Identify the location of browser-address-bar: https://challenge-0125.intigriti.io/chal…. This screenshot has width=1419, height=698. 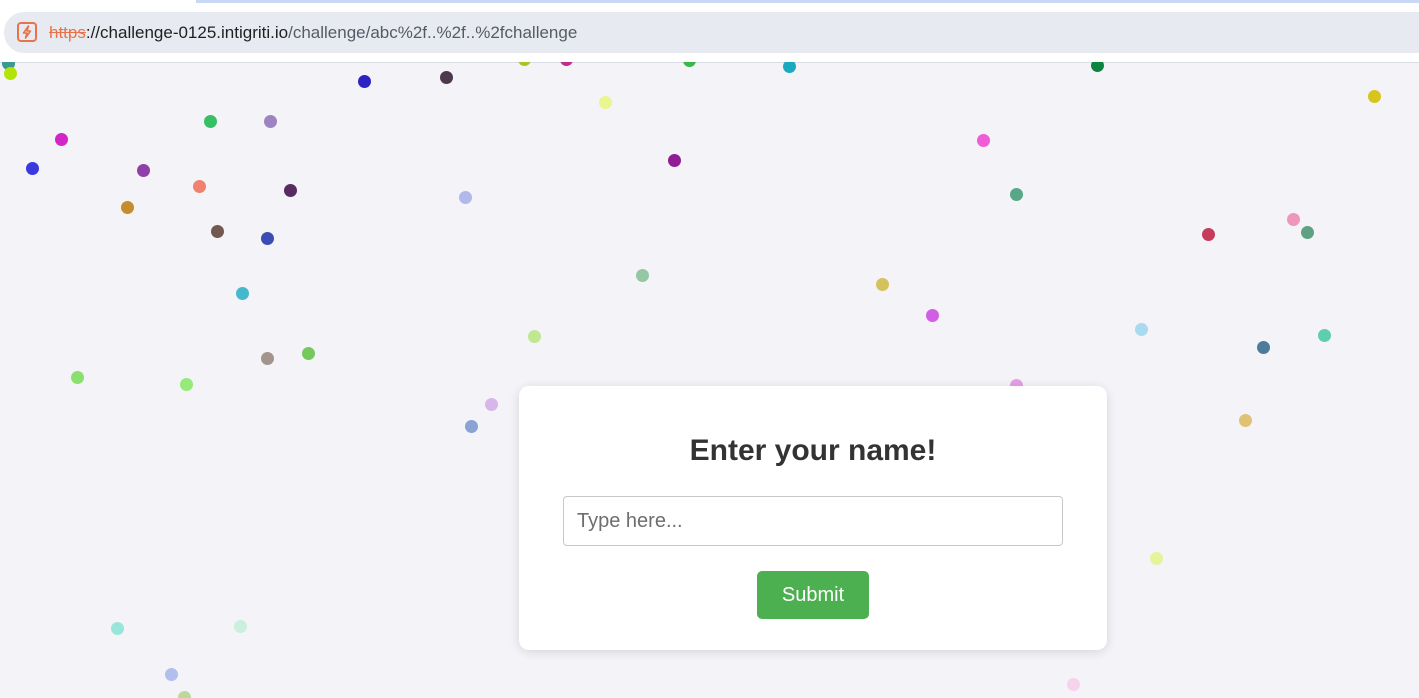
(709, 31).